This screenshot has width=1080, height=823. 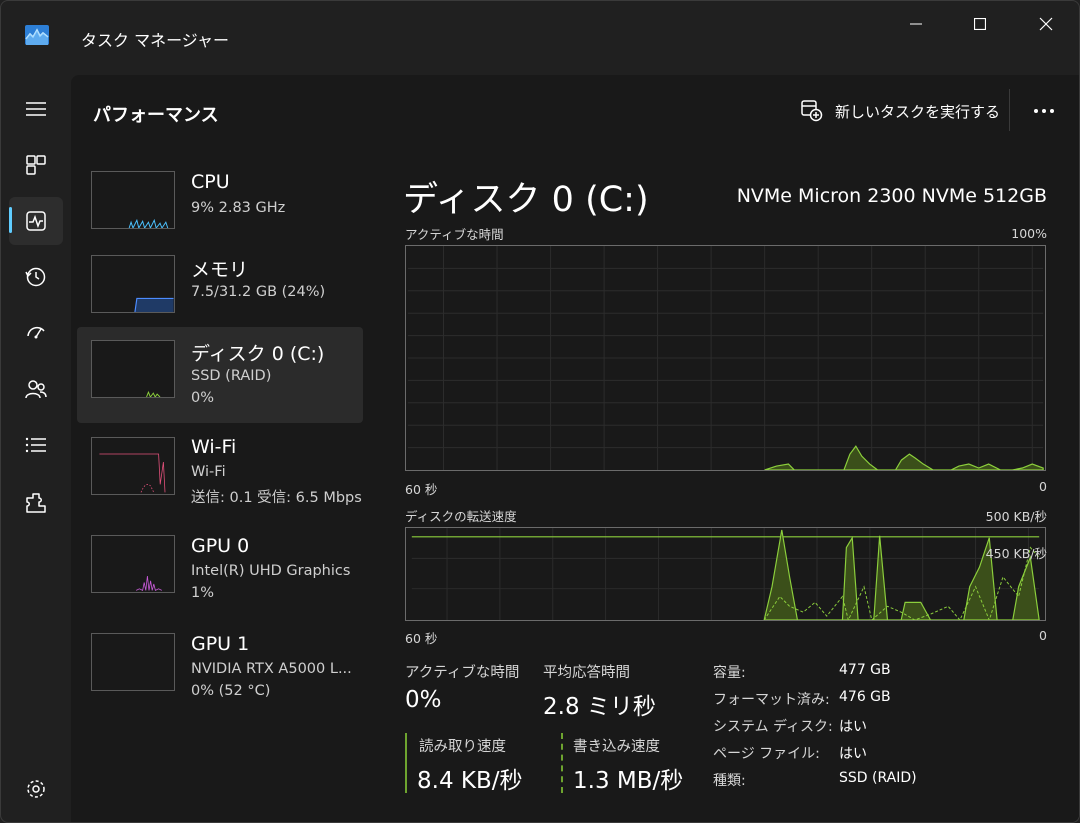 I want to click on active-nav-indicator, so click(x=10, y=220).